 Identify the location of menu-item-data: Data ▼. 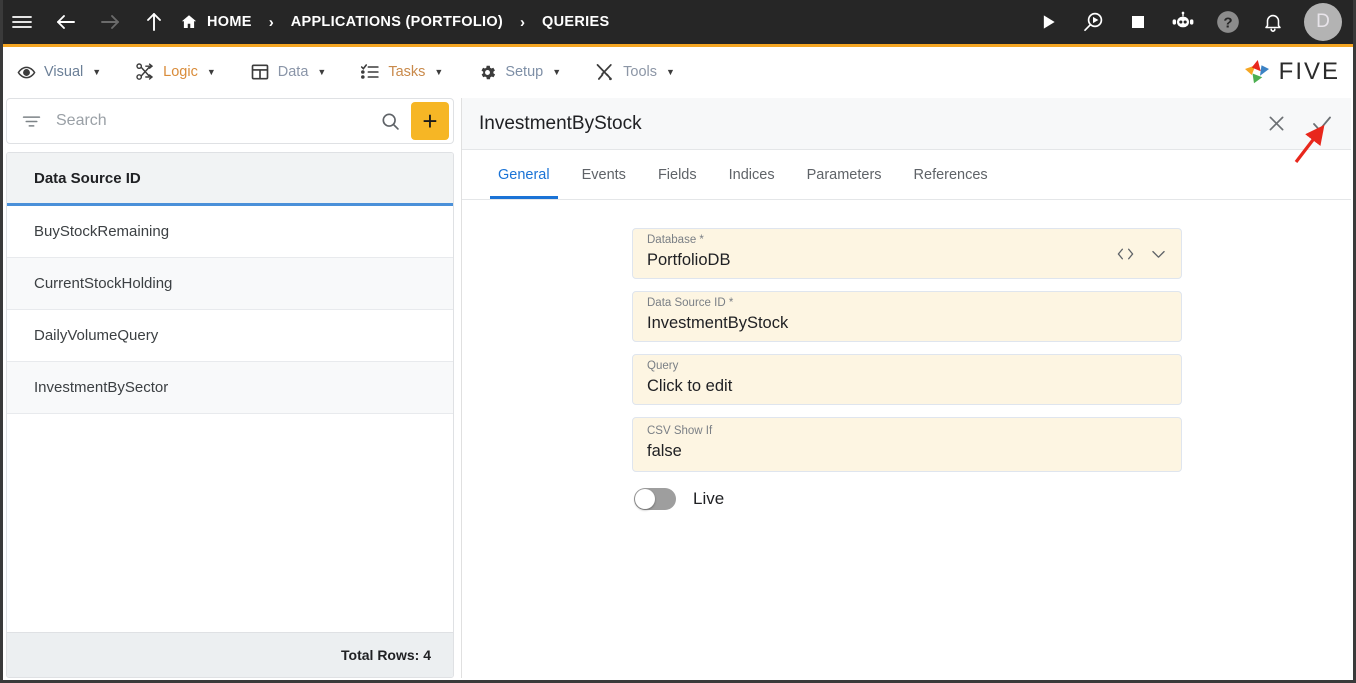
(288, 72).